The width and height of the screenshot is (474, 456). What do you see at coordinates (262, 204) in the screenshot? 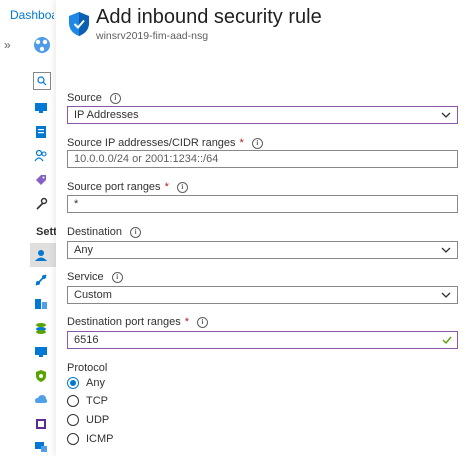
I see `source-ports-input: *` at bounding box center [262, 204].